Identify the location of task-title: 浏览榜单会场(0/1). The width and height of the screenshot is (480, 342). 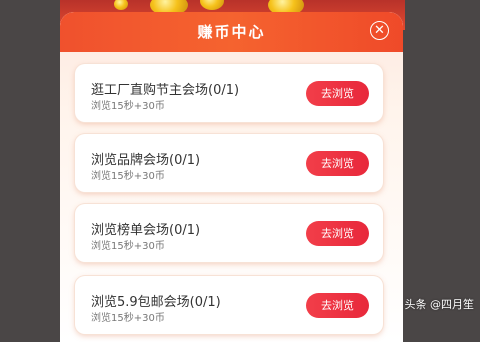
(146, 230).